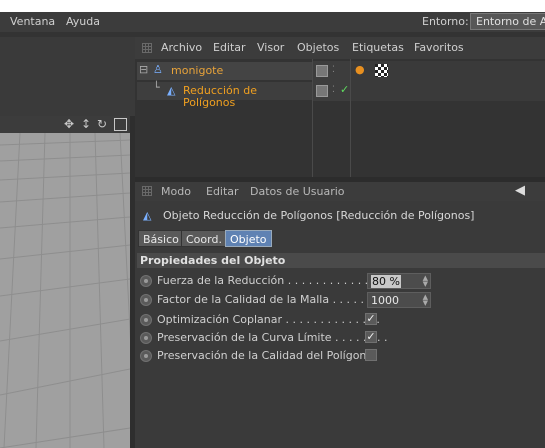 The height and width of the screenshot is (448, 545). I want to click on om-menu-archivo: Archivo, so click(181, 47).